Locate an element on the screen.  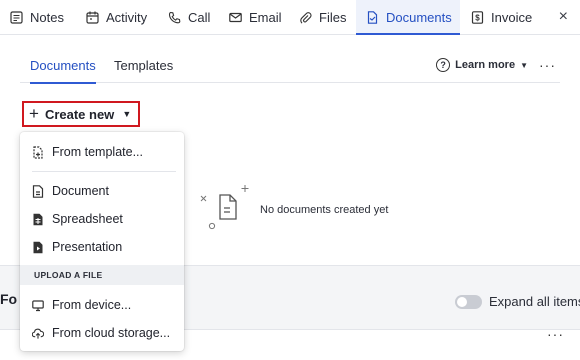
template-icon is located at coordinates (38, 152).